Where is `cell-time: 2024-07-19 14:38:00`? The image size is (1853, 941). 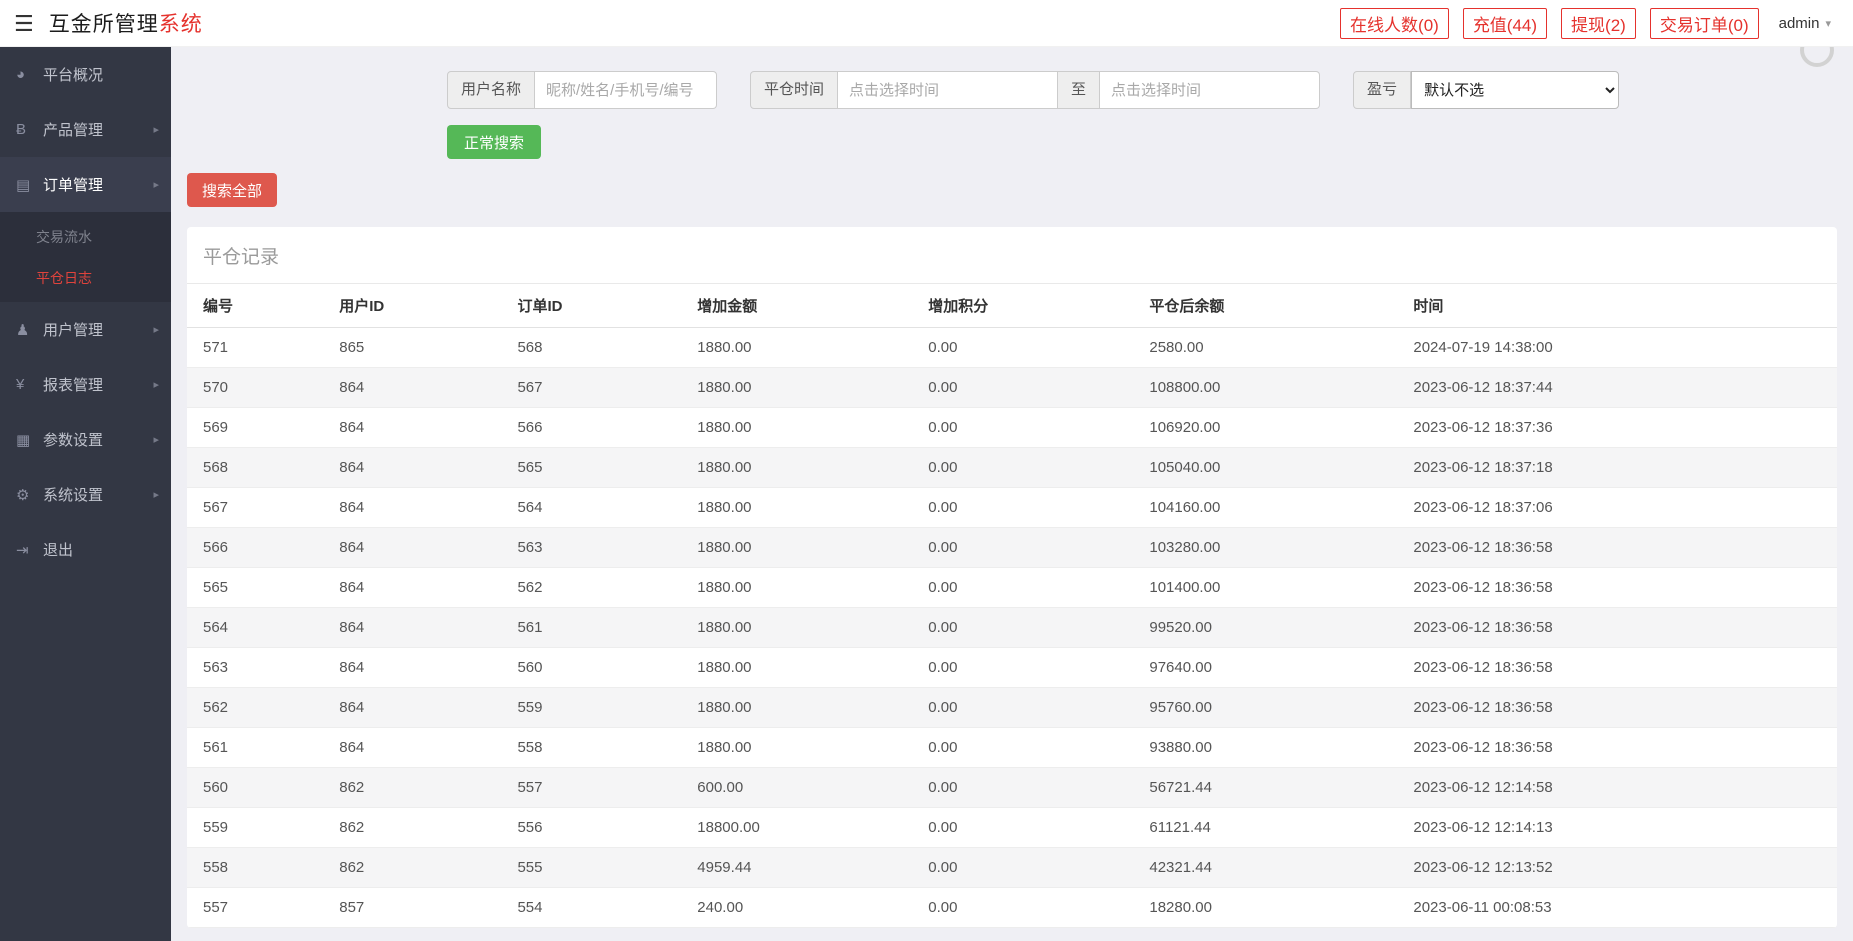 cell-time: 2024-07-19 14:38:00 is located at coordinates (1619, 347).